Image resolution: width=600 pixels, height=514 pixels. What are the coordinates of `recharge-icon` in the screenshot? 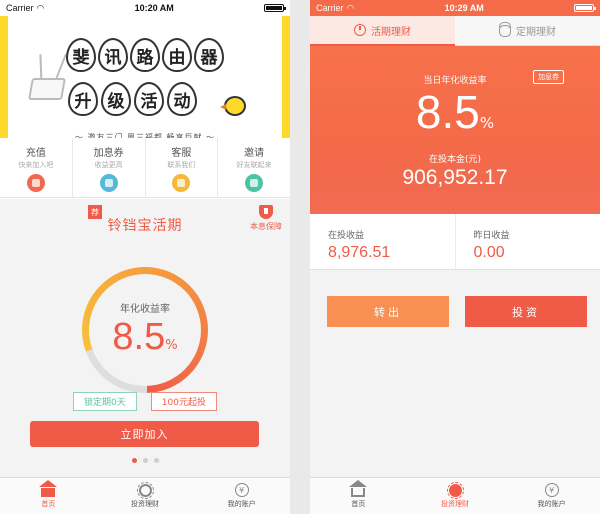 It's located at (35, 183).